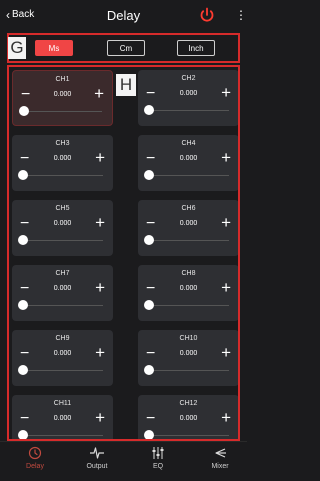 The image size is (320, 481). I want to click on channel-card-ch8: CH8 − 0.000 +, so click(188, 293).